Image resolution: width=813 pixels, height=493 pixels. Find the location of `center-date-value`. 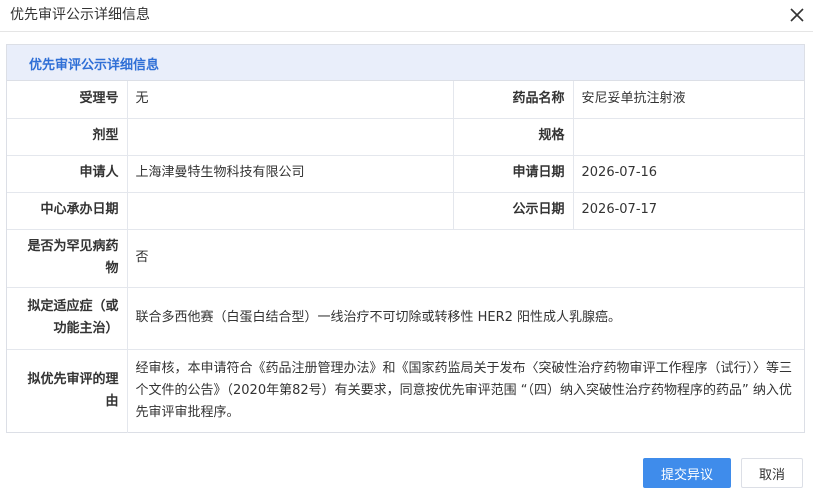

center-date-value is located at coordinates (290, 210).